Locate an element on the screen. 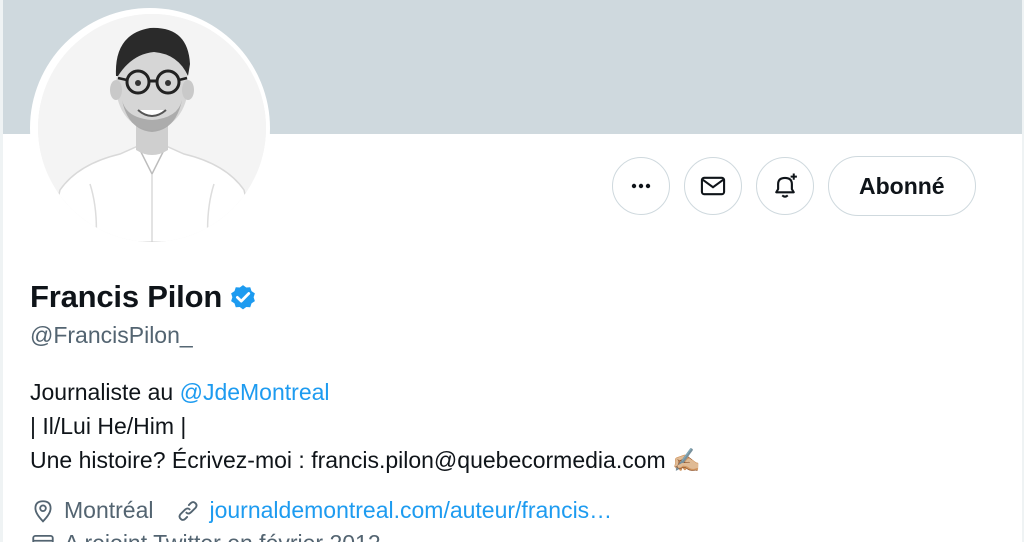 The width and height of the screenshot is (1036, 542). calendar-icon is located at coordinates (43, 538).